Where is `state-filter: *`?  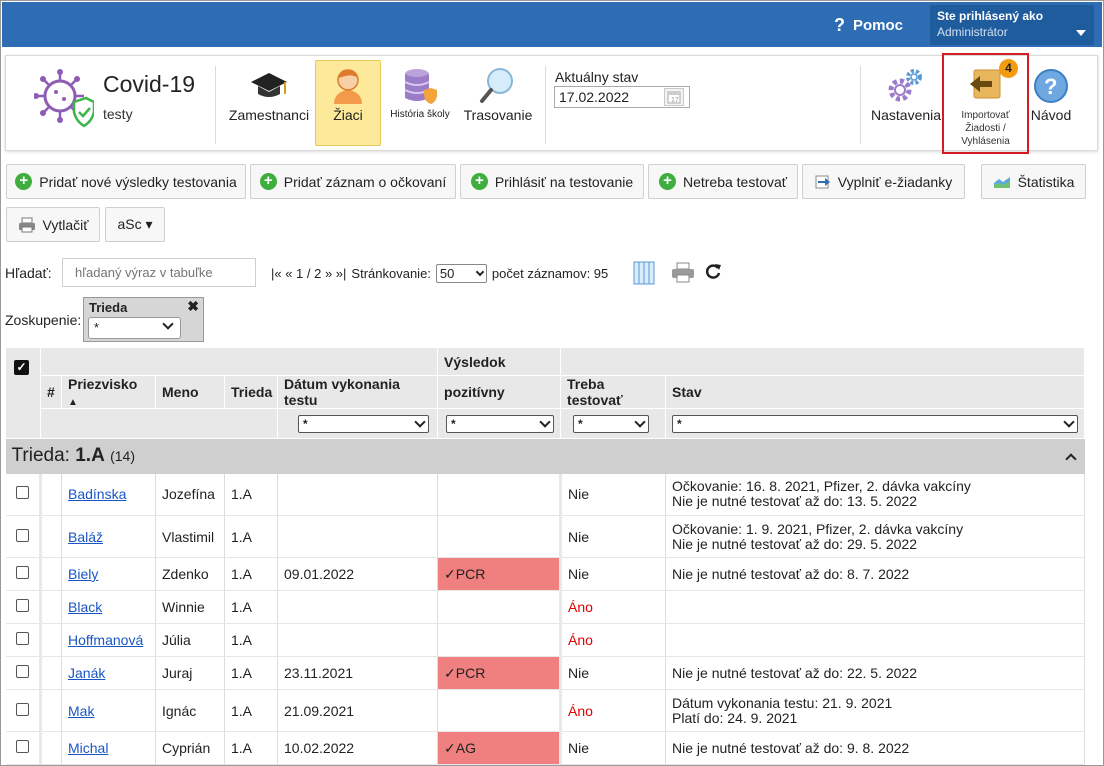
state-filter: * is located at coordinates (875, 423).